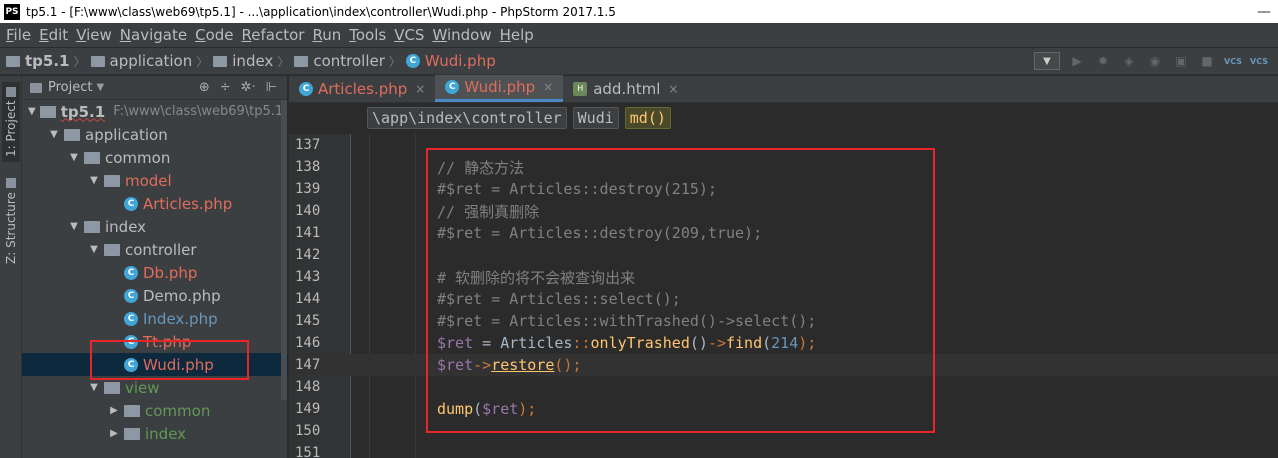  I want to click on structure-tool-tab: Z: Structure, so click(11, 221).